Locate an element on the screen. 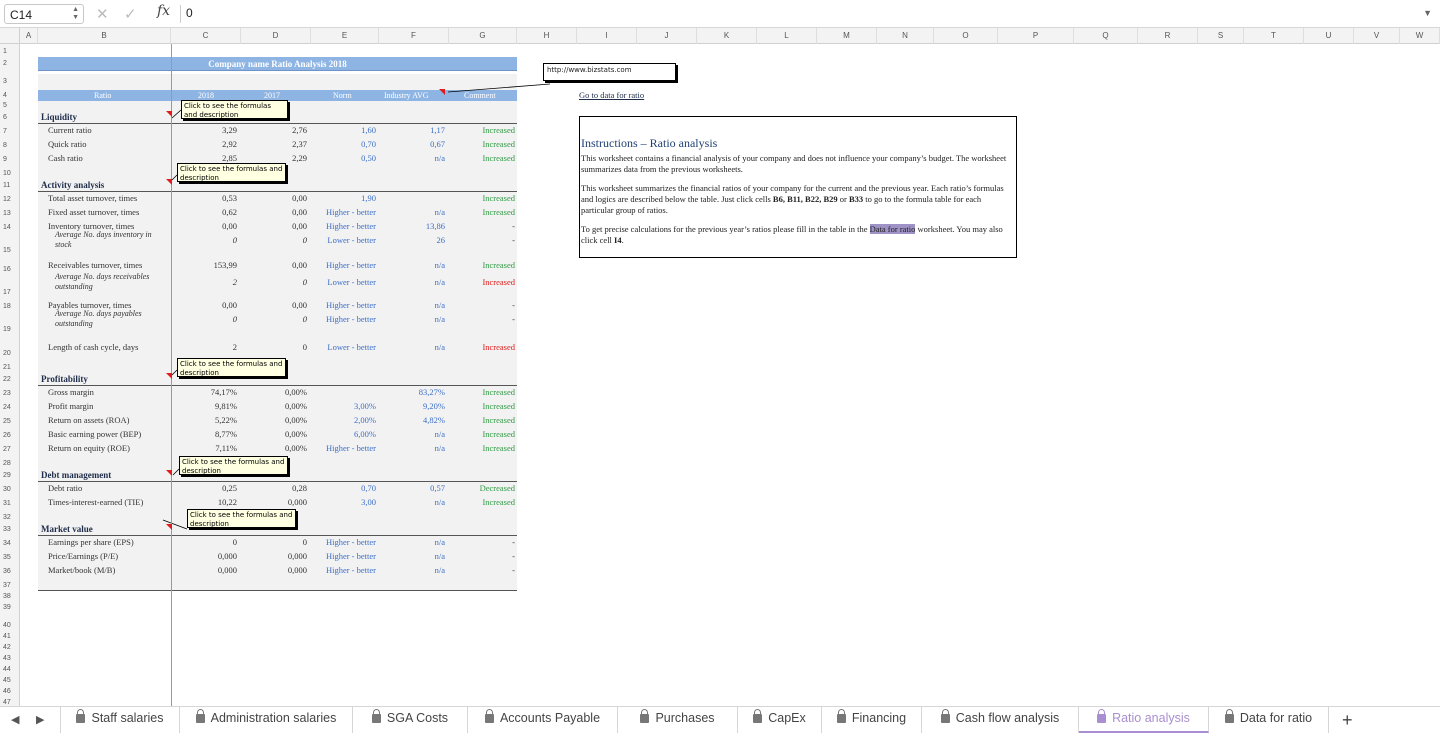  row-header: 33 is located at coordinates (10, 529).